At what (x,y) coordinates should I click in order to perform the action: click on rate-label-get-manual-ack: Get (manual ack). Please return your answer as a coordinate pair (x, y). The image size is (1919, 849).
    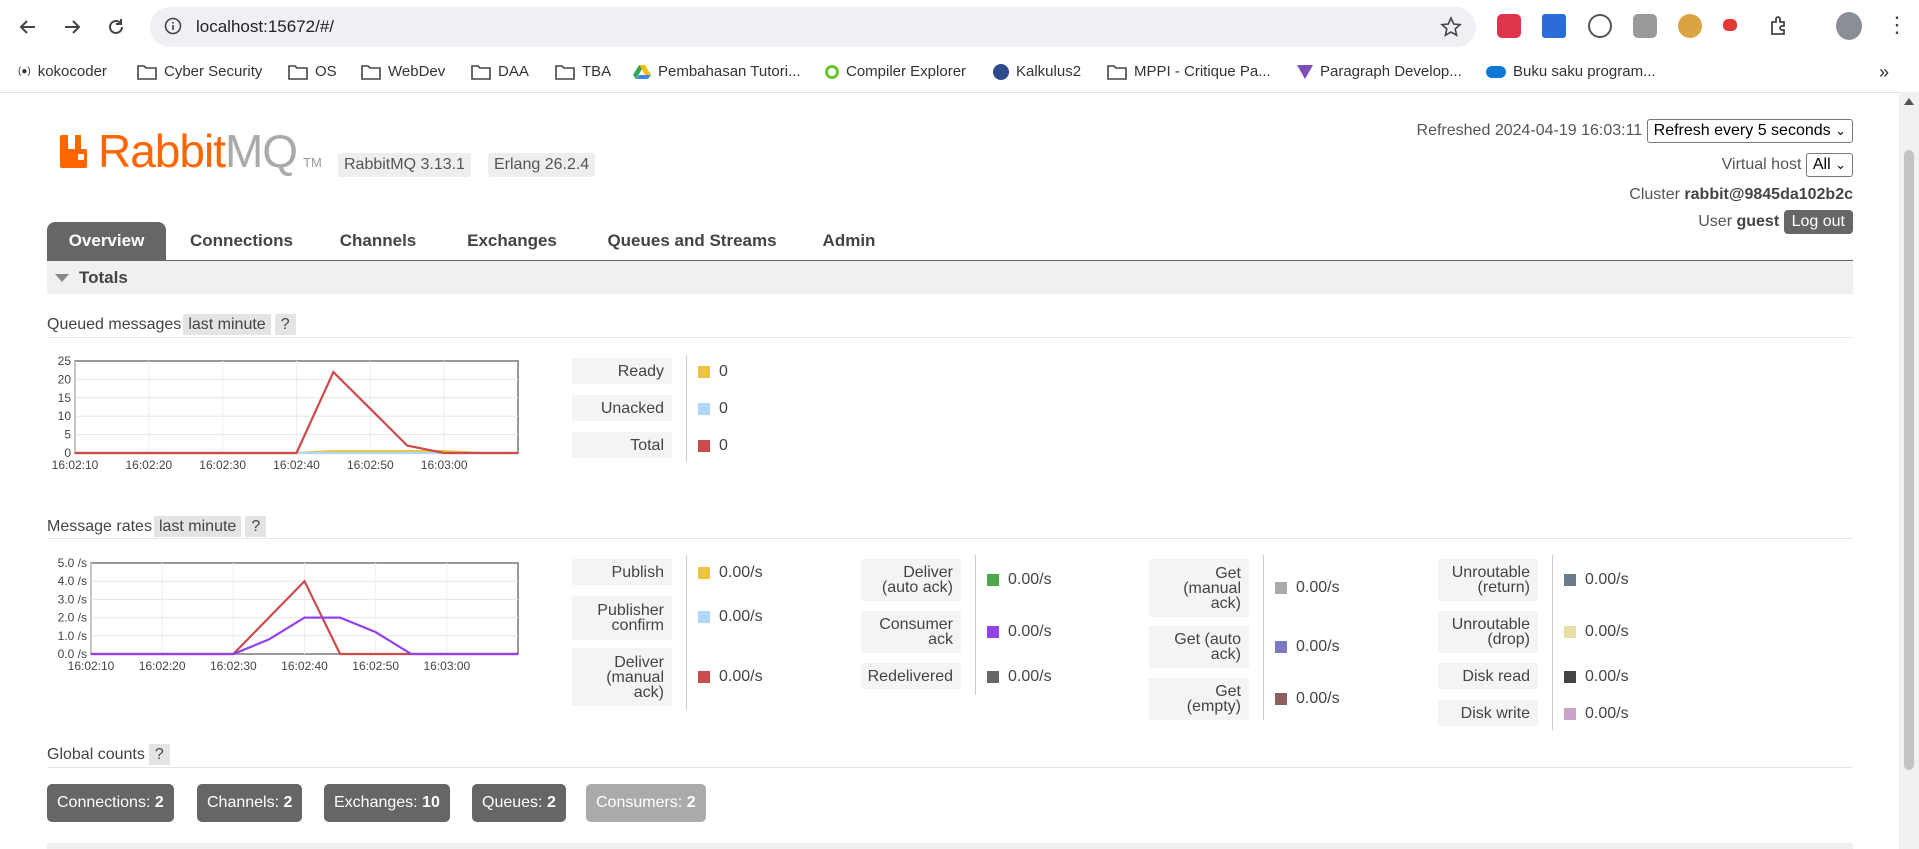
    Looking at the image, I should click on (1199, 588).